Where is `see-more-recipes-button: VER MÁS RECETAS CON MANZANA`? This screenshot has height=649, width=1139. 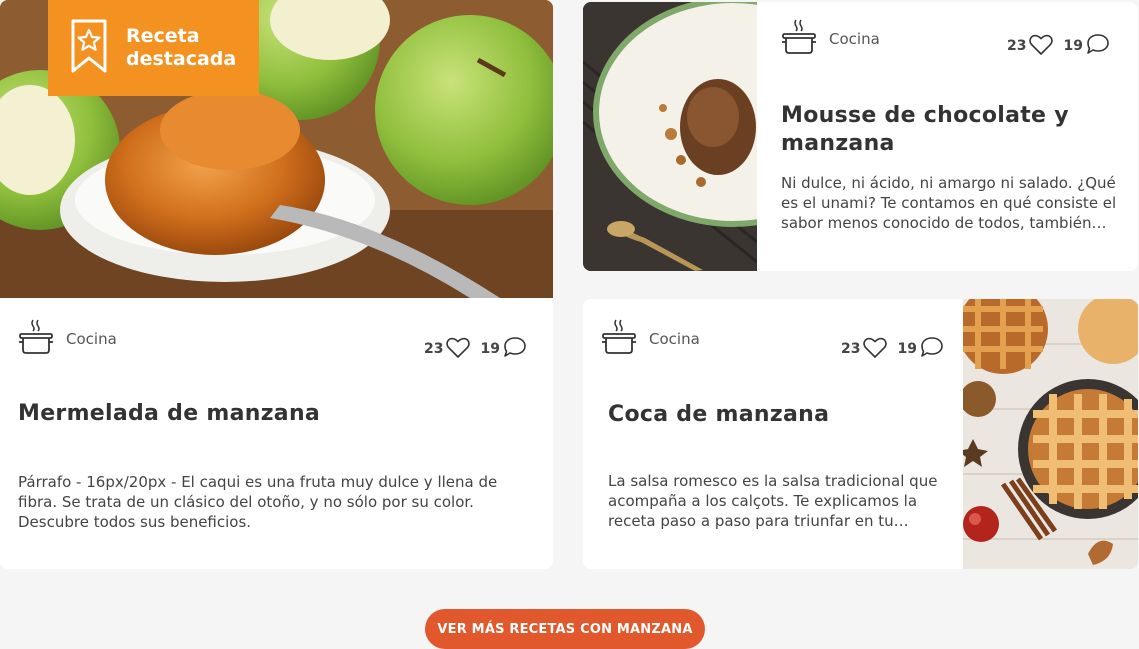 see-more-recipes-button: VER MÁS RECETAS CON MANZANA is located at coordinates (565, 629).